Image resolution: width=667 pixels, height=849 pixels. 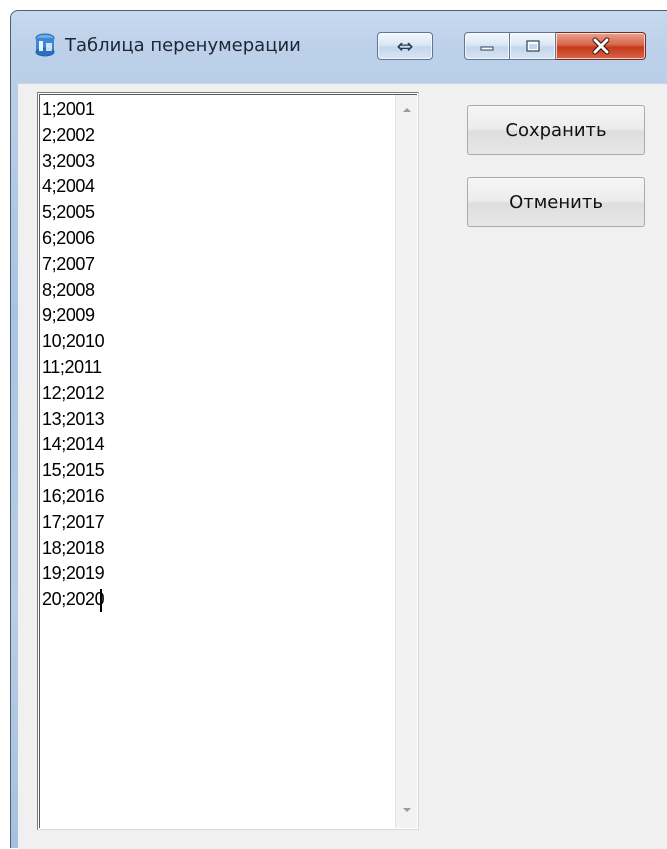 I want to click on text-line: 20;2020, so click(x=214, y=600).